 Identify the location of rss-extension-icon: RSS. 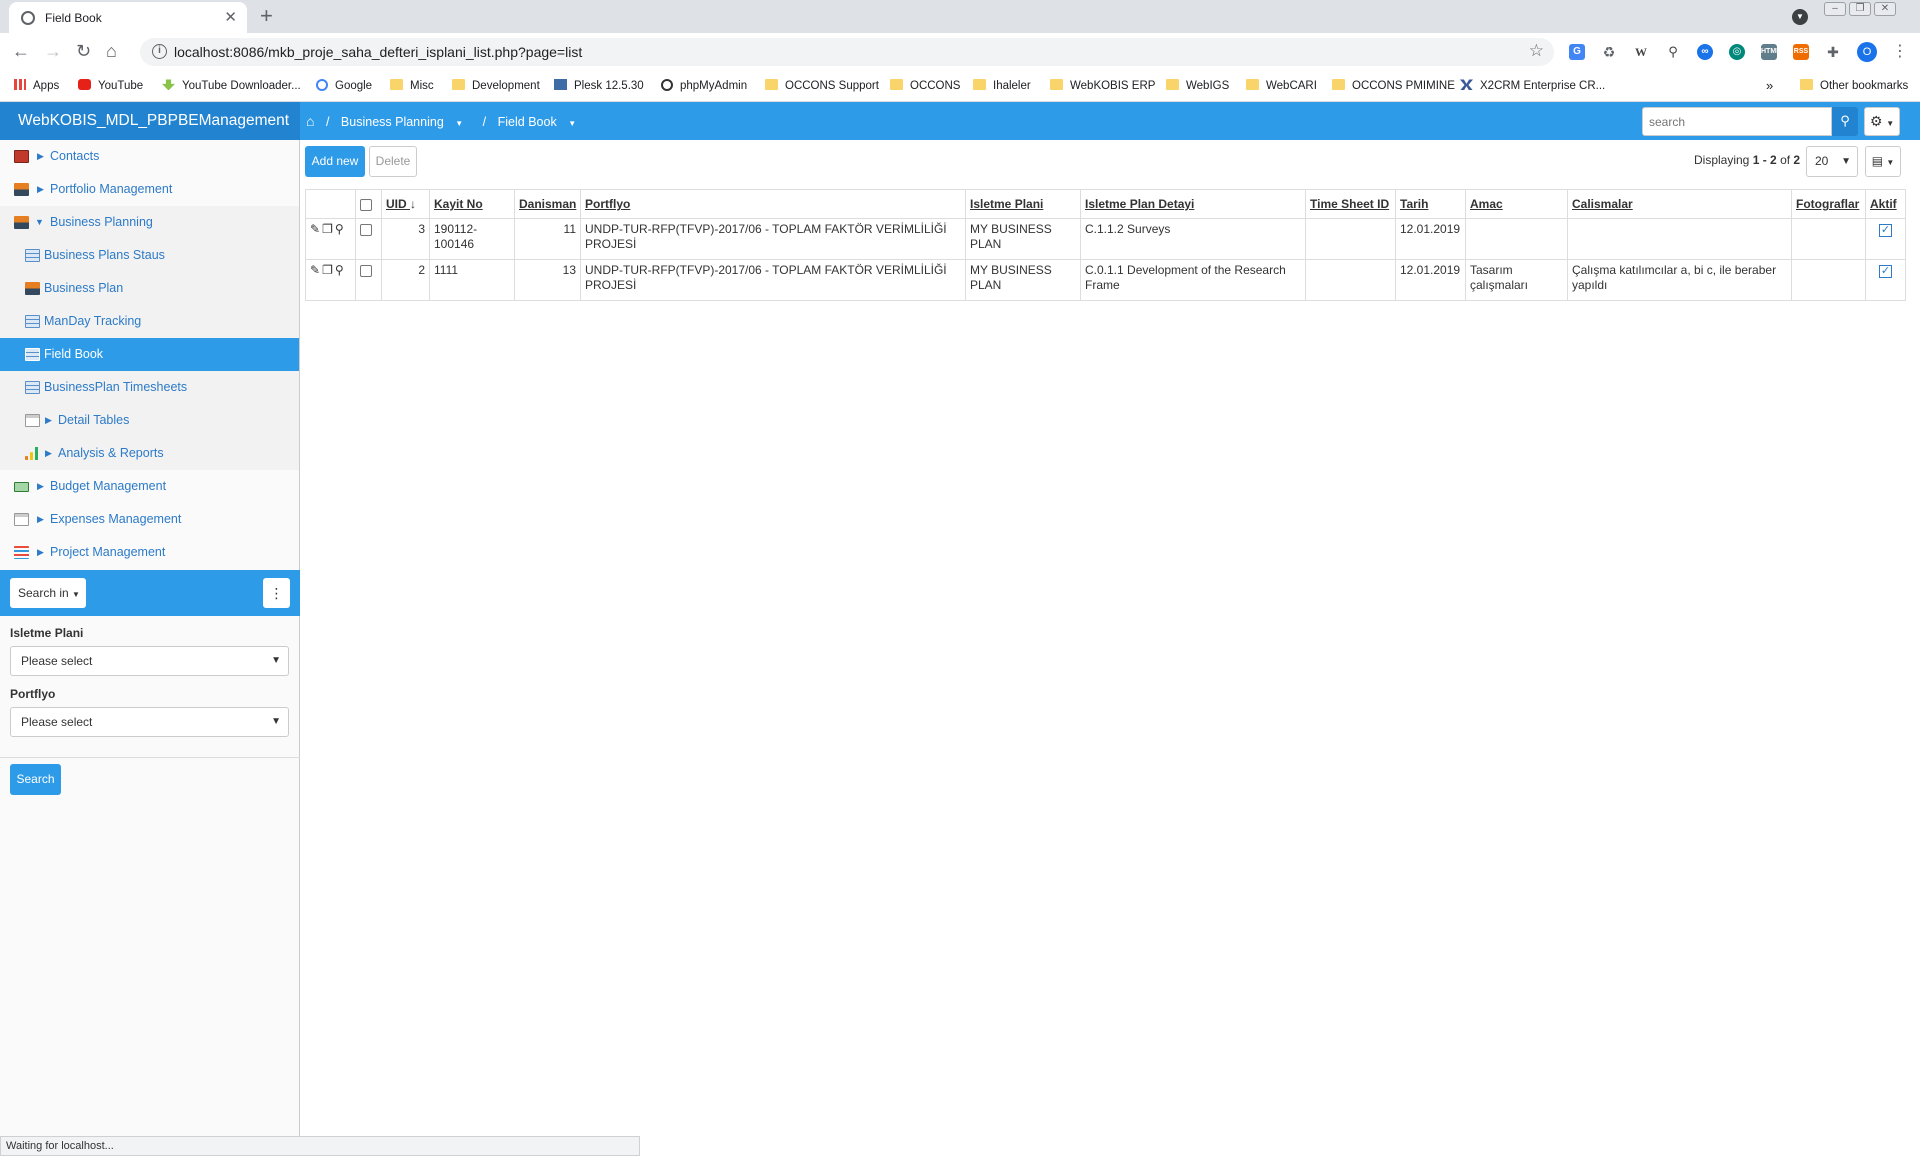
(1801, 52).